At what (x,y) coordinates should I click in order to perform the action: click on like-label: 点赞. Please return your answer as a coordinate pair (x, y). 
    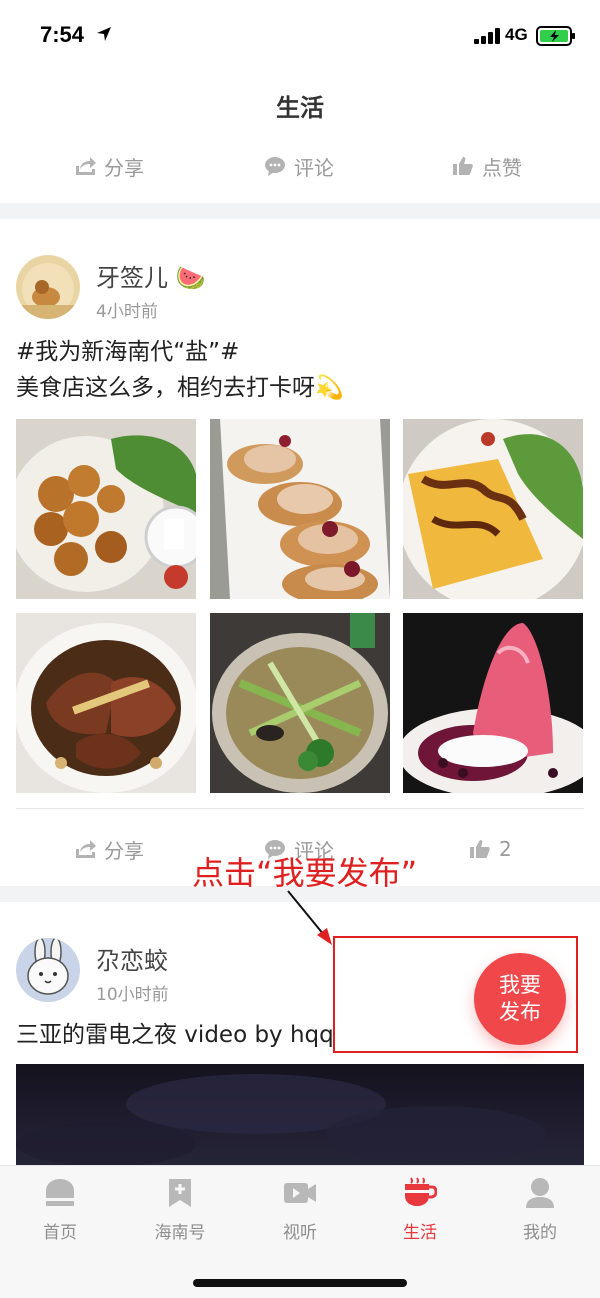
    Looking at the image, I should click on (502, 167).